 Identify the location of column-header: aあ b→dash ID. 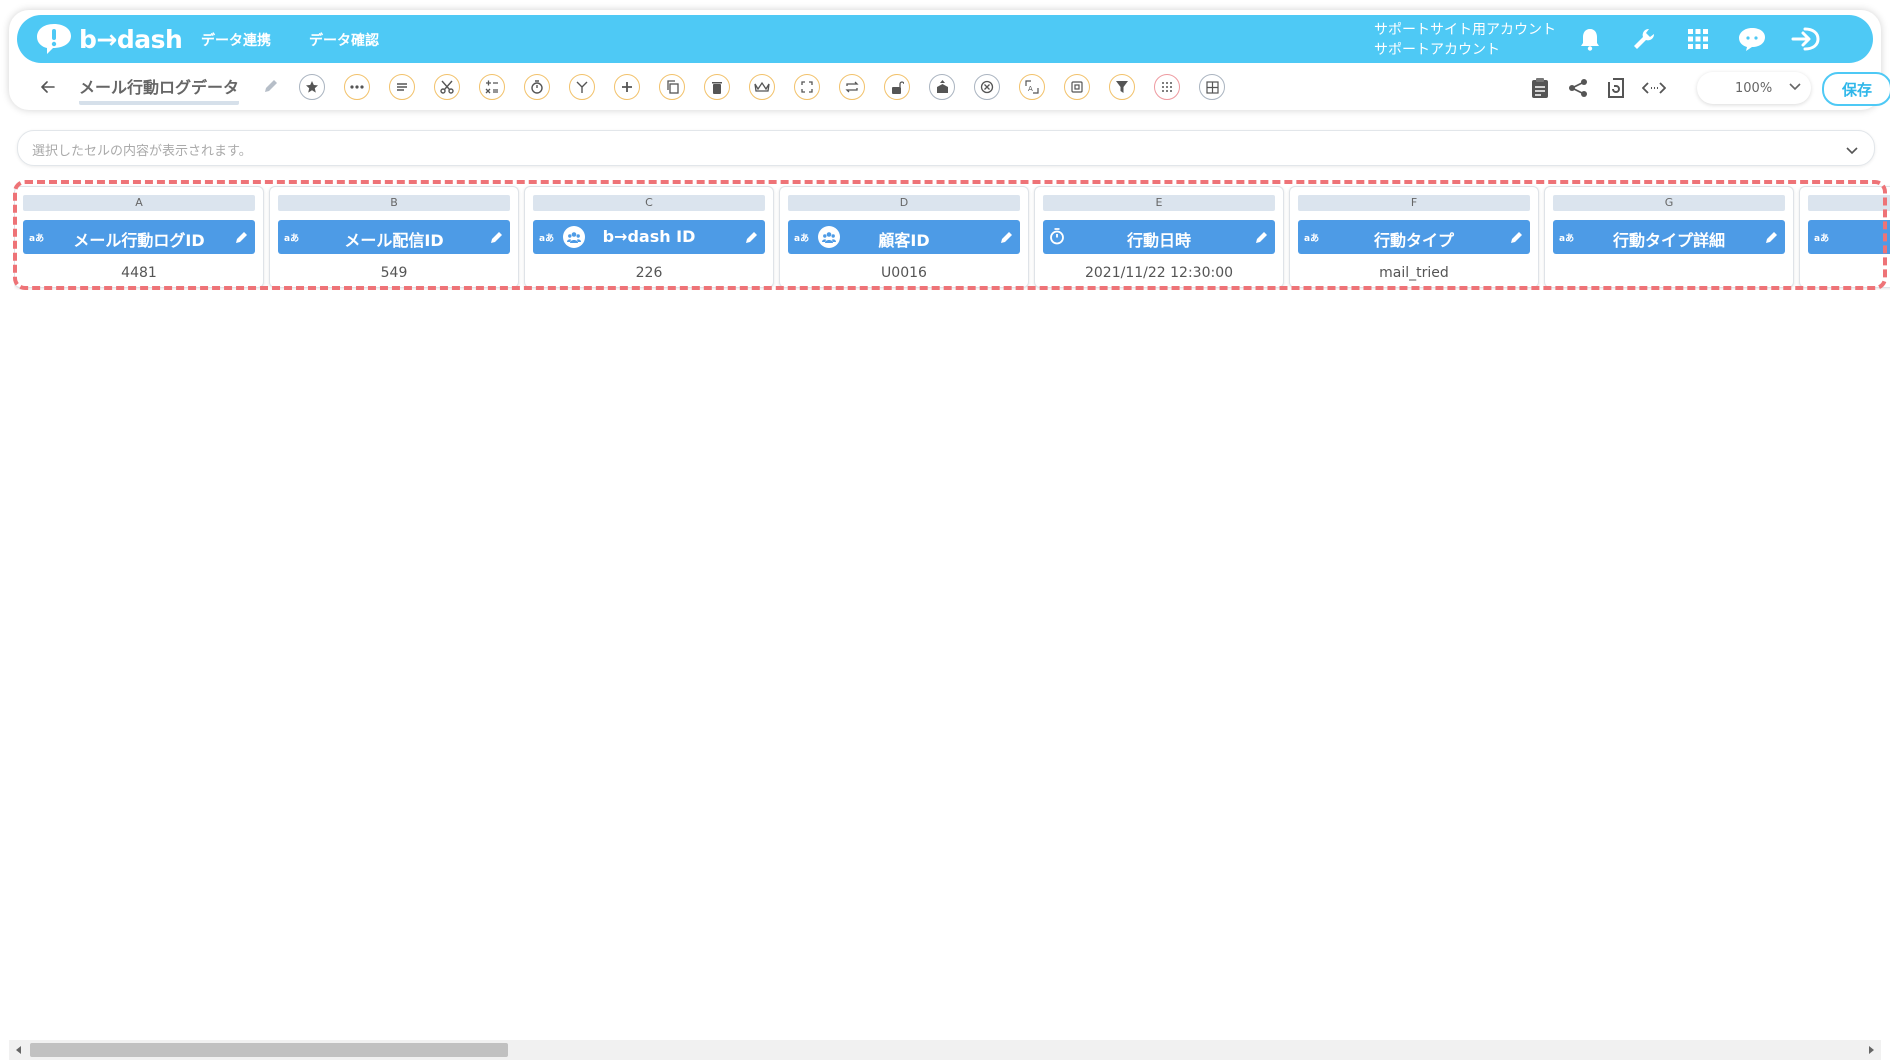
(649, 237).